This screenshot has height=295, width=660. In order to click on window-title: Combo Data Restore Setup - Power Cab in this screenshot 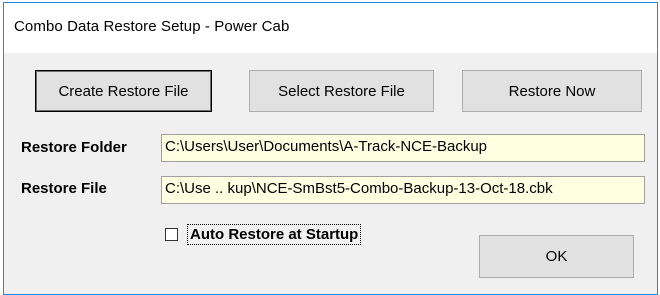, I will do `click(152, 26)`.